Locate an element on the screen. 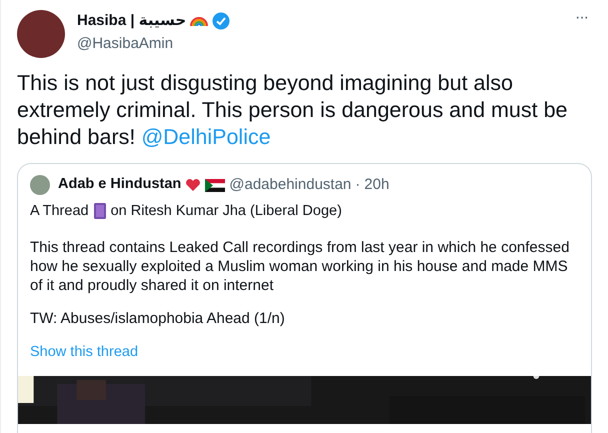 This screenshot has width=608, height=433. paragraph: This thread contains Leaked Call recordings from last year in which he confessed how he sexually exploited a Muslim woman working in his house and made MMS of it and proudly shared it on internet is located at coordinates (300, 267).